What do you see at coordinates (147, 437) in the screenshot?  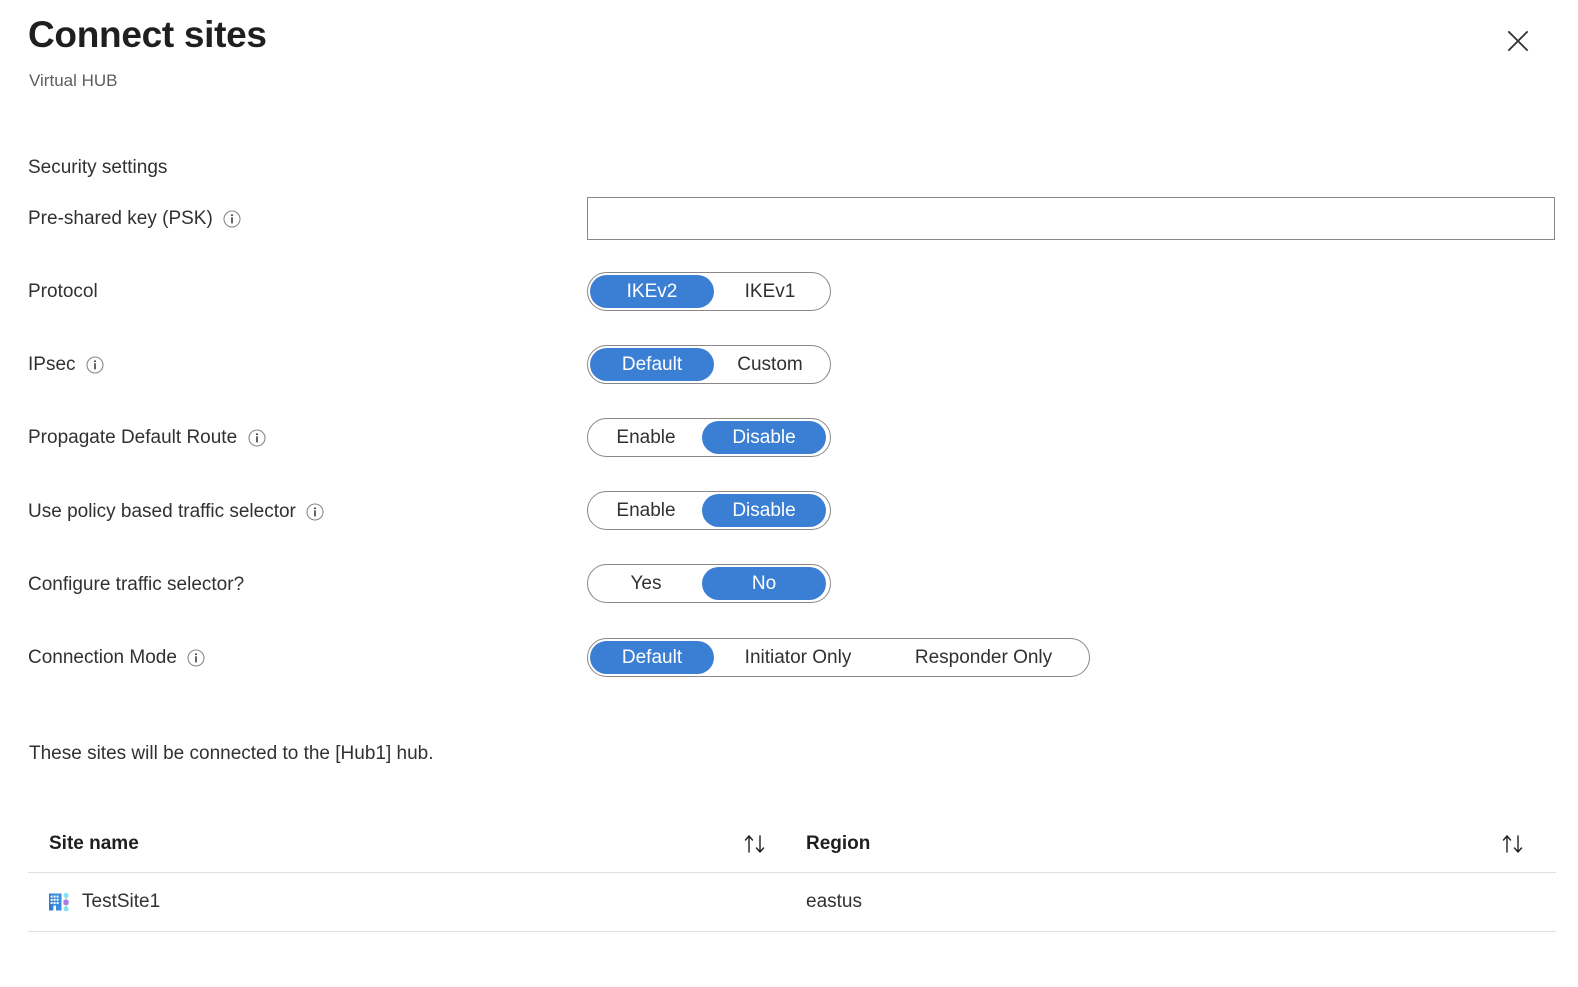 I see `propagate-default-route-label-group: Propagate Default Route` at bounding box center [147, 437].